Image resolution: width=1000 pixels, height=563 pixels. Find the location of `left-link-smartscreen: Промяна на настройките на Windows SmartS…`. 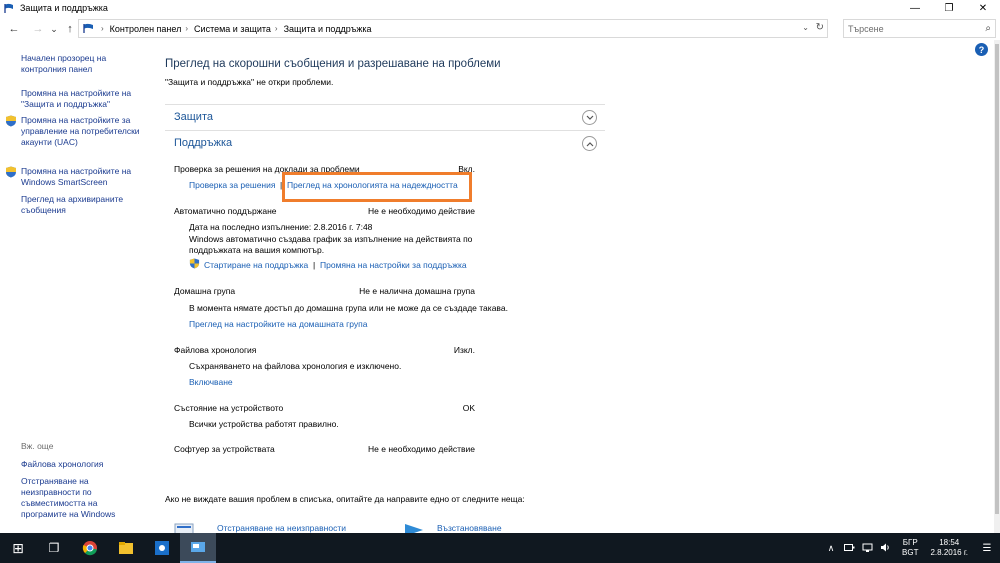

left-link-smartscreen: Промяна на настройките на Windows SmartS… is located at coordinates (81, 177).